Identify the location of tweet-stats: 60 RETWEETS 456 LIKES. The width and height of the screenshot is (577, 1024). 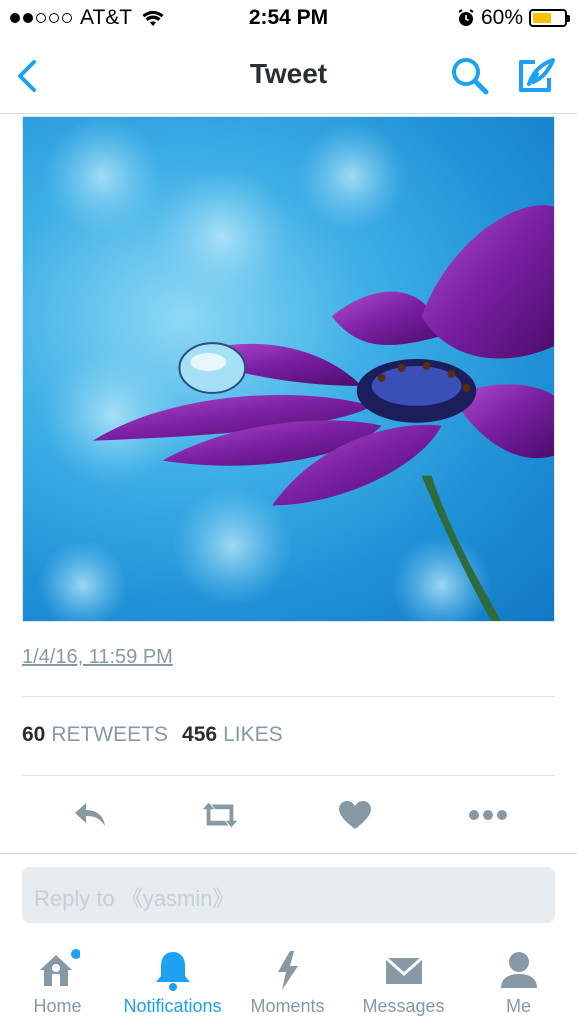
(152, 735).